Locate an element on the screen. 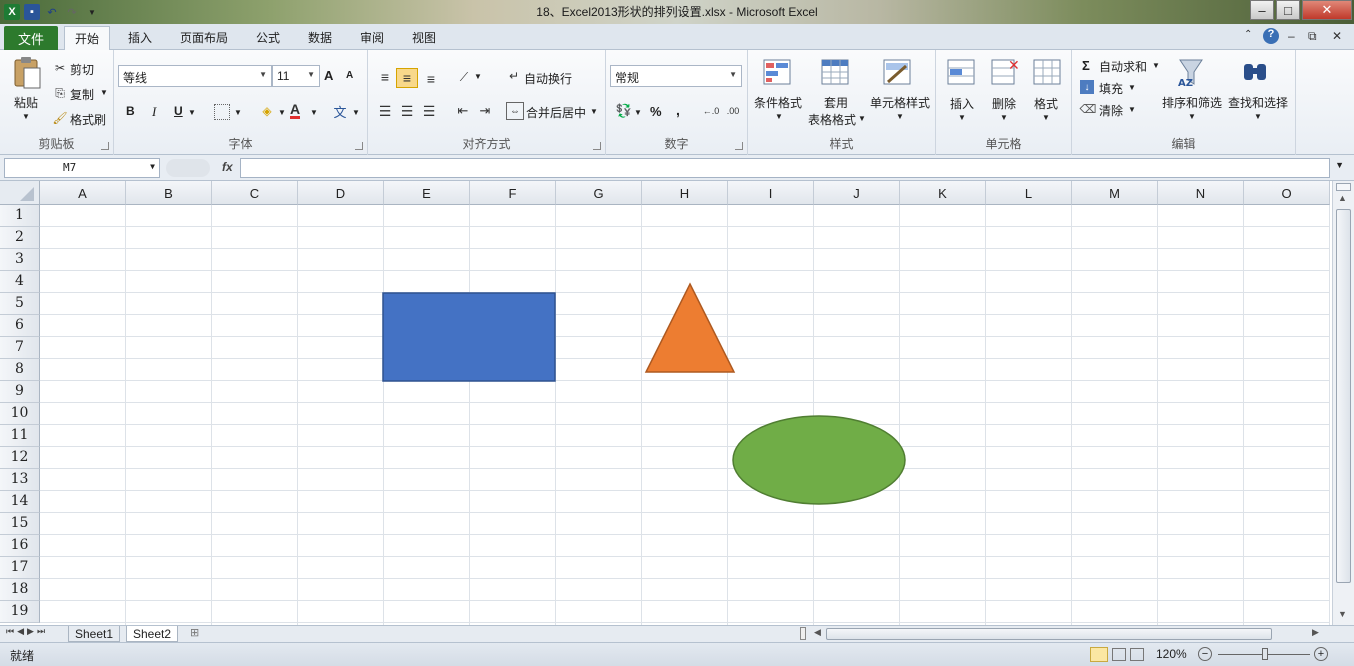 This screenshot has width=1354, height=666. align-center-icon: ☰ is located at coordinates (407, 111).